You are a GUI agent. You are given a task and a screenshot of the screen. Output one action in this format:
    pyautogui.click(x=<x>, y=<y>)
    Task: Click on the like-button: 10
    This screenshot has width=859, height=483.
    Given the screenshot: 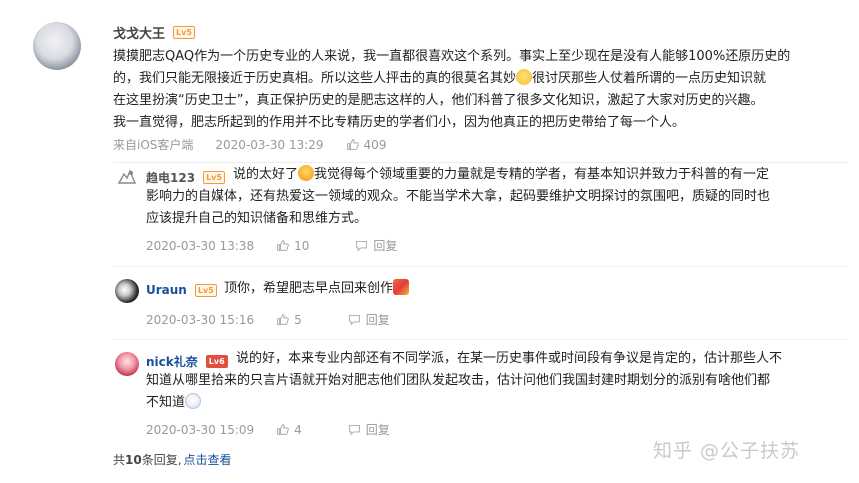 What is the action you would take?
    pyautogui.click(x=292, y=246)
    